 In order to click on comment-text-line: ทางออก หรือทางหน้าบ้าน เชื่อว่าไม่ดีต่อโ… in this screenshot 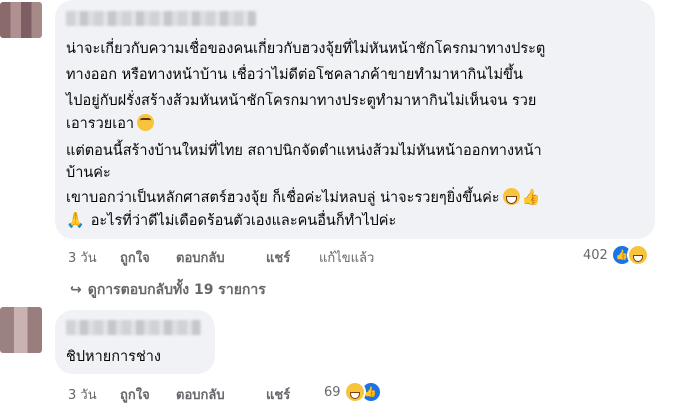, I will do `click(294, 75)`.